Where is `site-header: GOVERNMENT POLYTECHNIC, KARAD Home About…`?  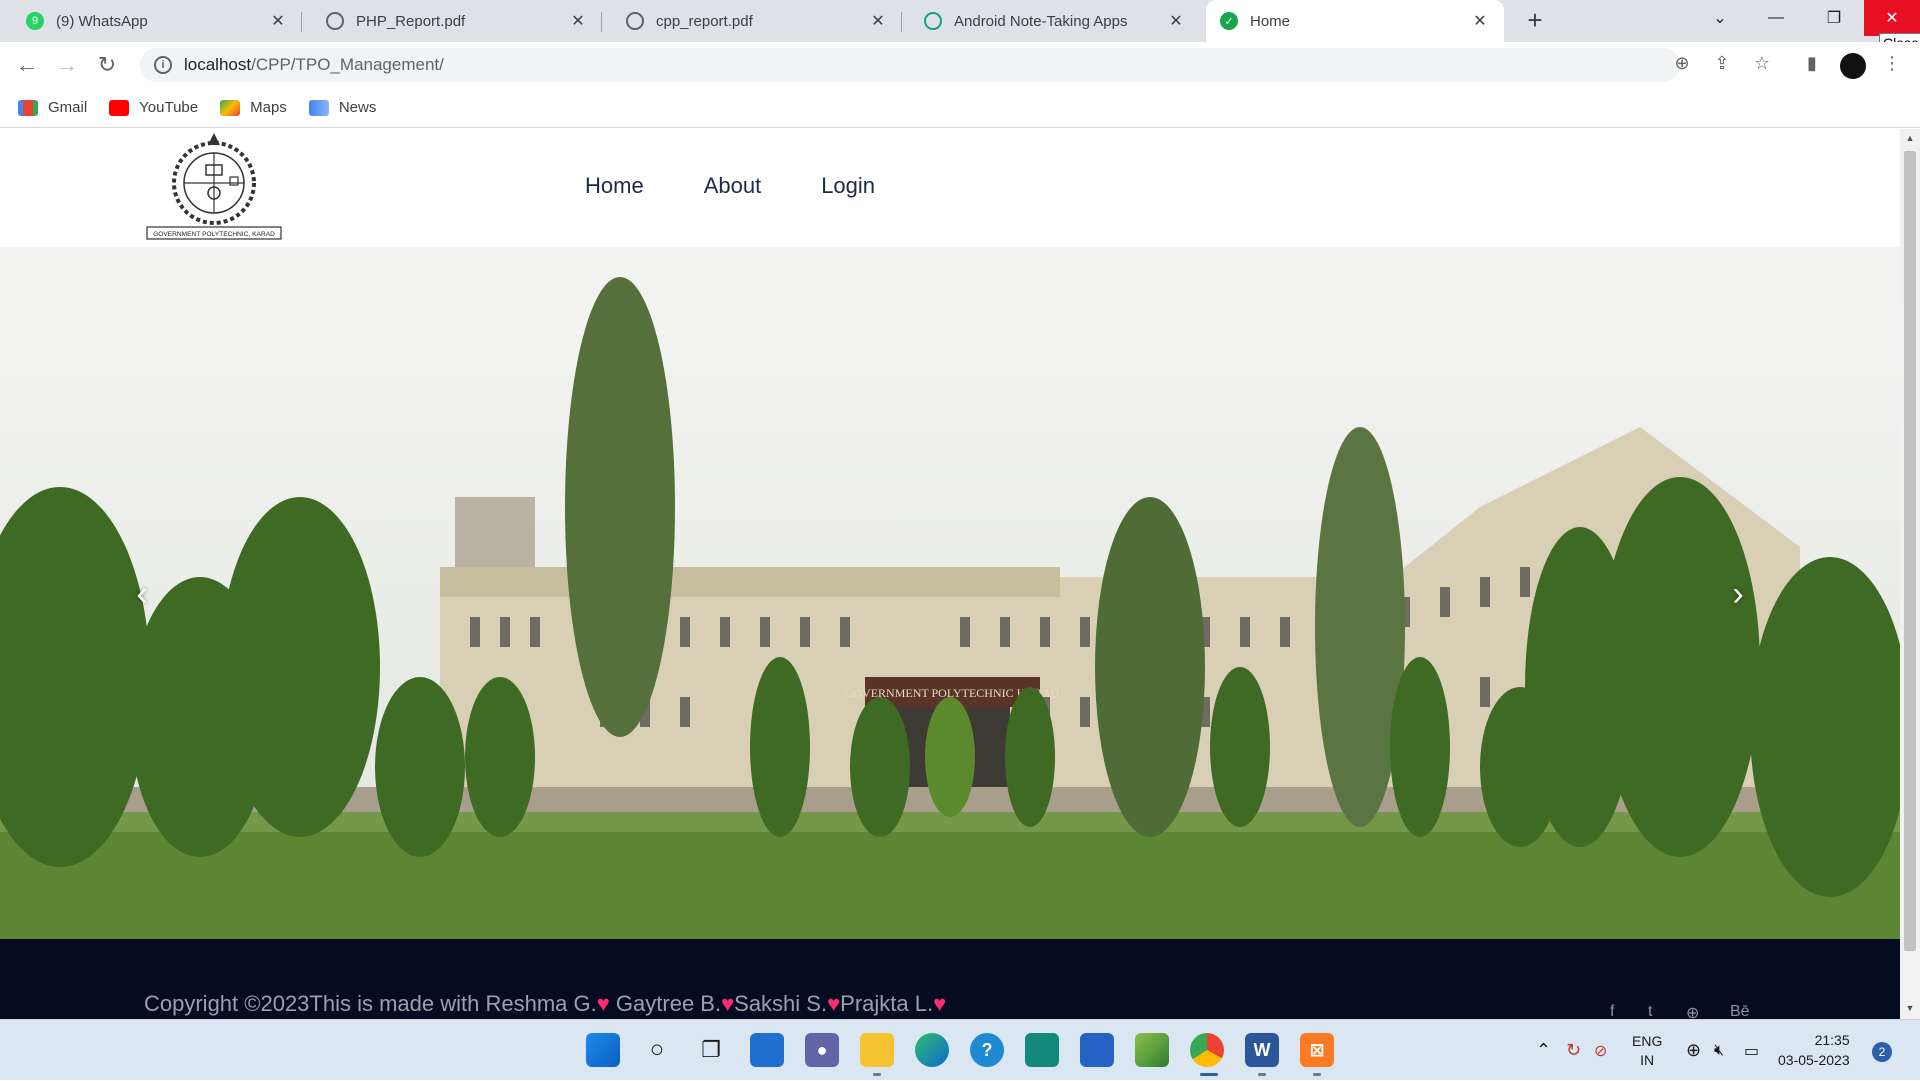 site-header: GOVERNMENT POLYTECHNIC, KARAD Home About… is located at coordinates (950, 188).